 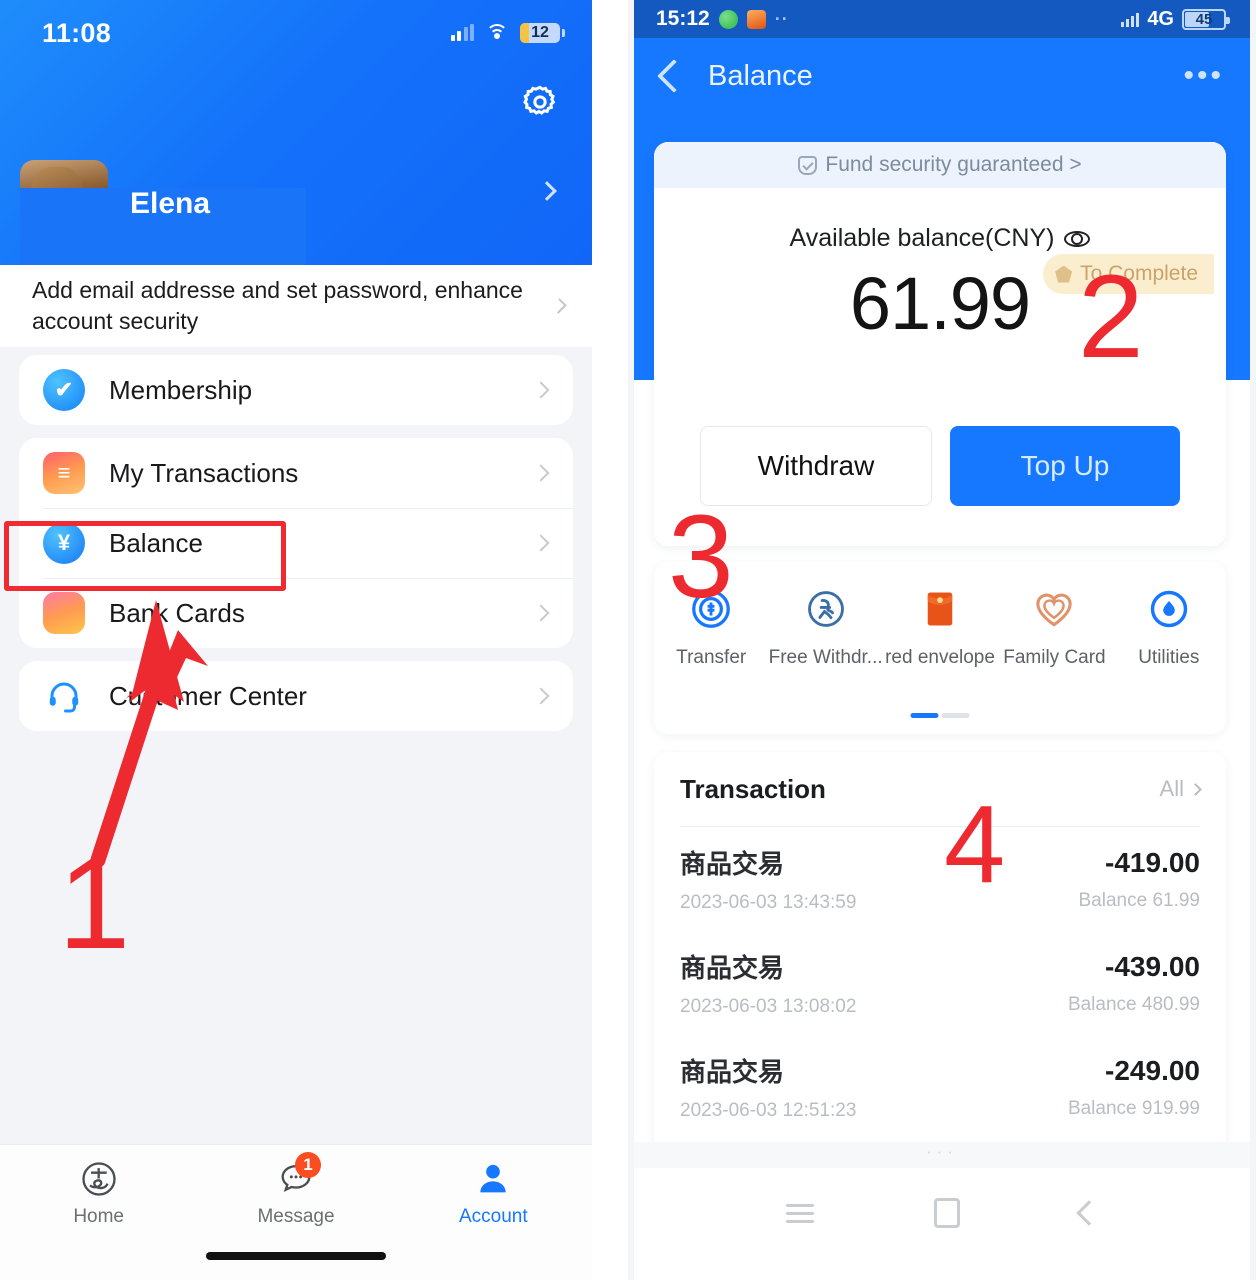 I want to click on tab-account: Account, so click(x=493, y=1193).